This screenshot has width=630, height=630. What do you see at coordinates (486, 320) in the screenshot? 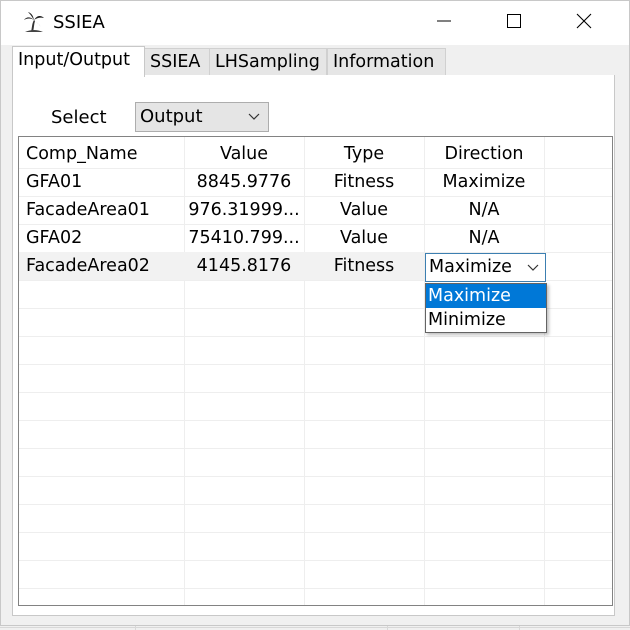
I see `dropdown-option-minimize: Minimize` at bounding box center [486, 320].